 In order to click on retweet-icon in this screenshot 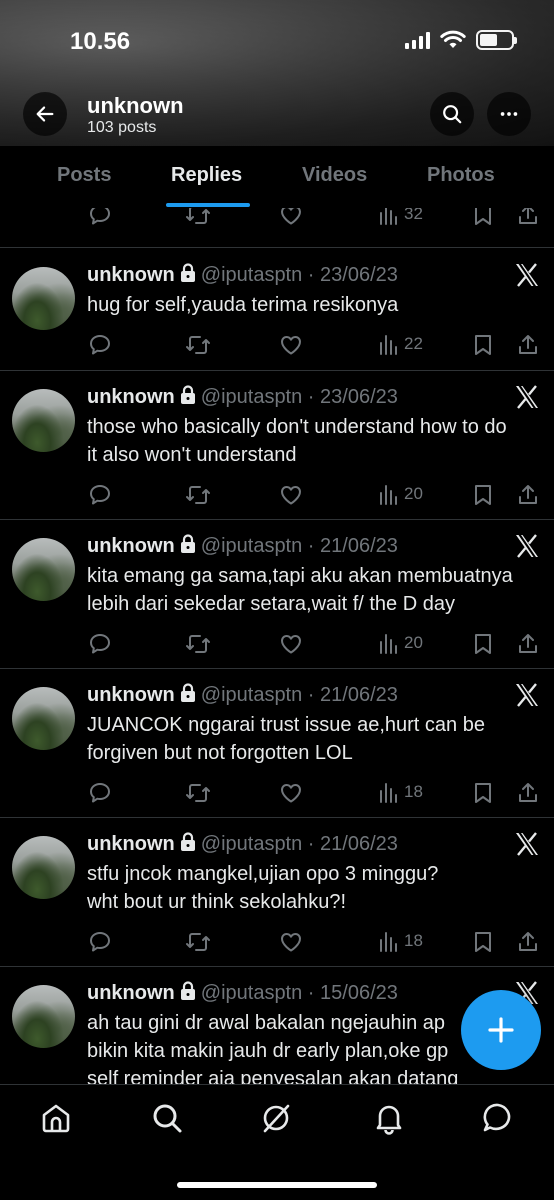, I will do `click(198, 216)`.